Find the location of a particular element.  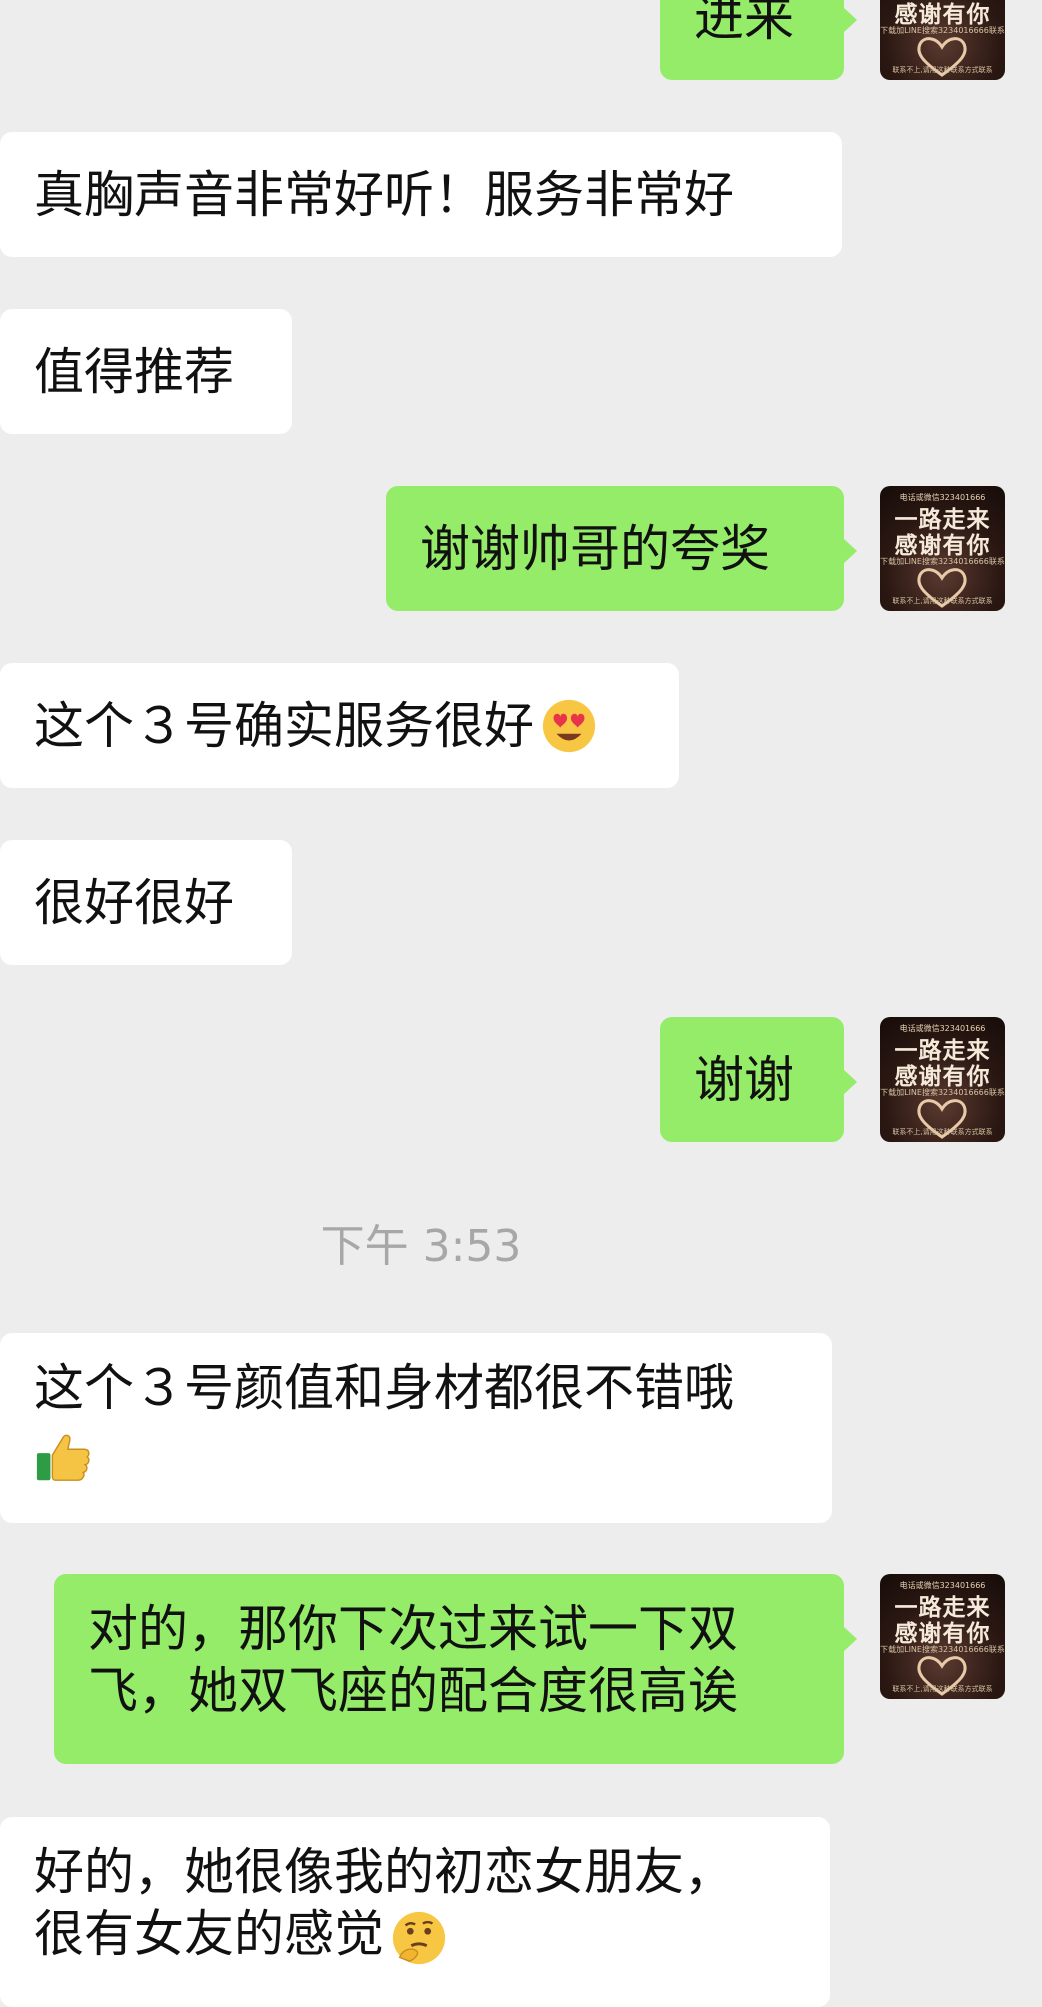

thinking-face-emoji-icon is located at coordinates (419, 1937).